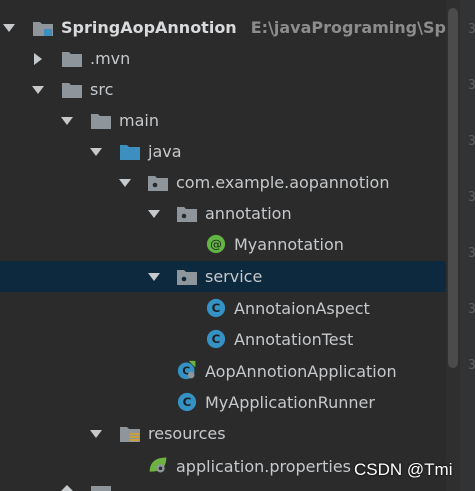 The width and height of the screenshot is (475, 491). Describe the element at coordinates (453, 188) in the screenshot. I see `vertical-scrollbar-thumb` at that location.